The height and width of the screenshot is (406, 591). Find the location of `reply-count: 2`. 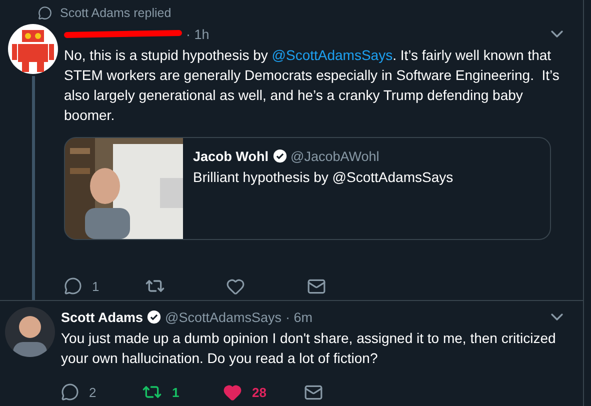

reply-count: 2 is located at coordinates (92, 392).